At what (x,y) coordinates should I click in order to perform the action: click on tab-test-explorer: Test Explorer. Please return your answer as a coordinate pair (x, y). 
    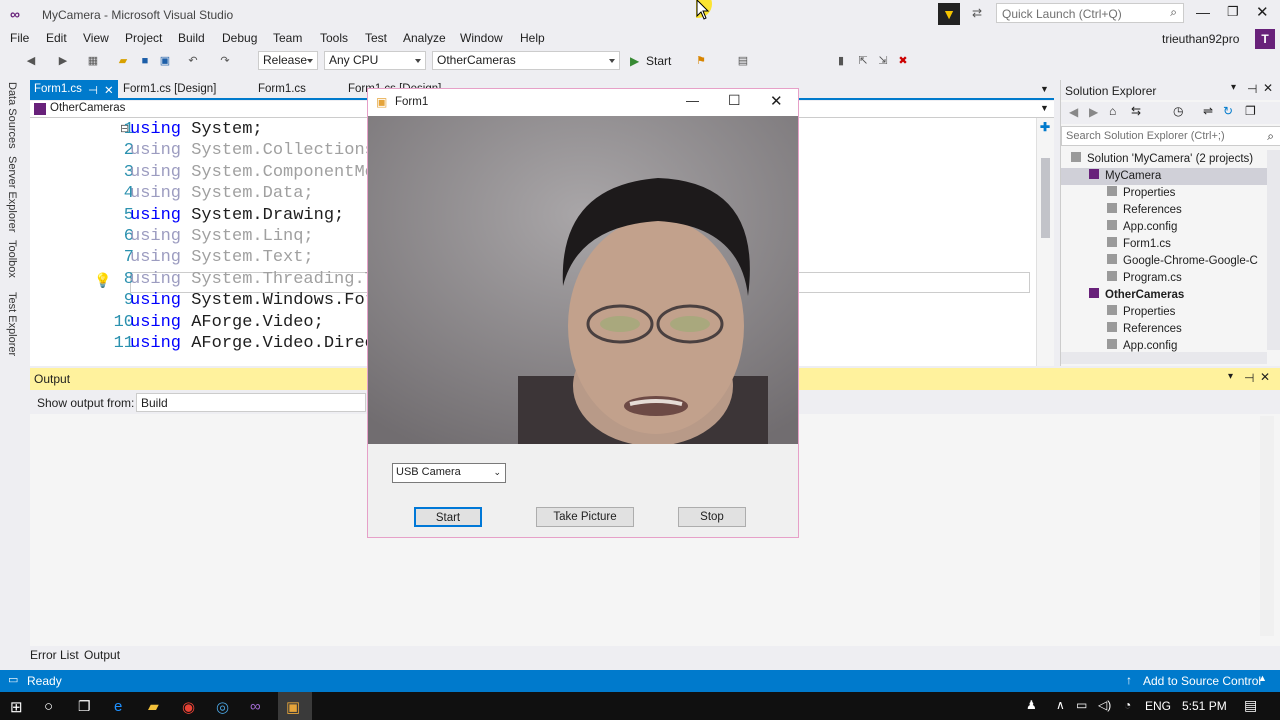
    Looking at the image, I should click on (12, 324).